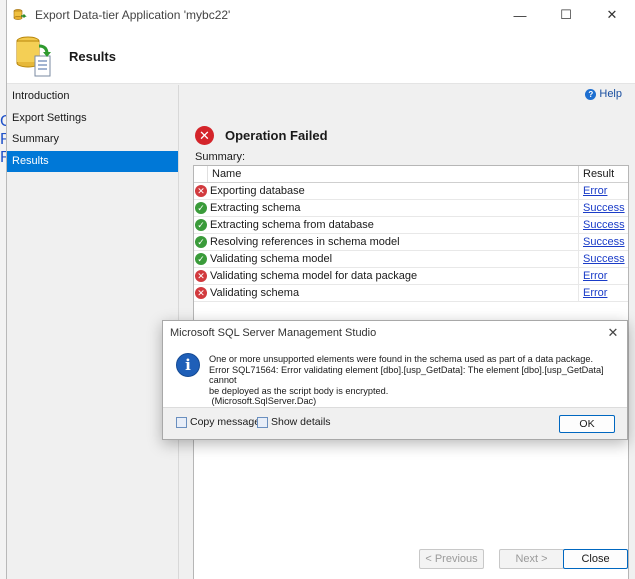 The image size is (635, 579). What do you see at coordinates (393, 293) in the screenshot?
I see `row-name: Validating schema` at bounding box center [393, 293].